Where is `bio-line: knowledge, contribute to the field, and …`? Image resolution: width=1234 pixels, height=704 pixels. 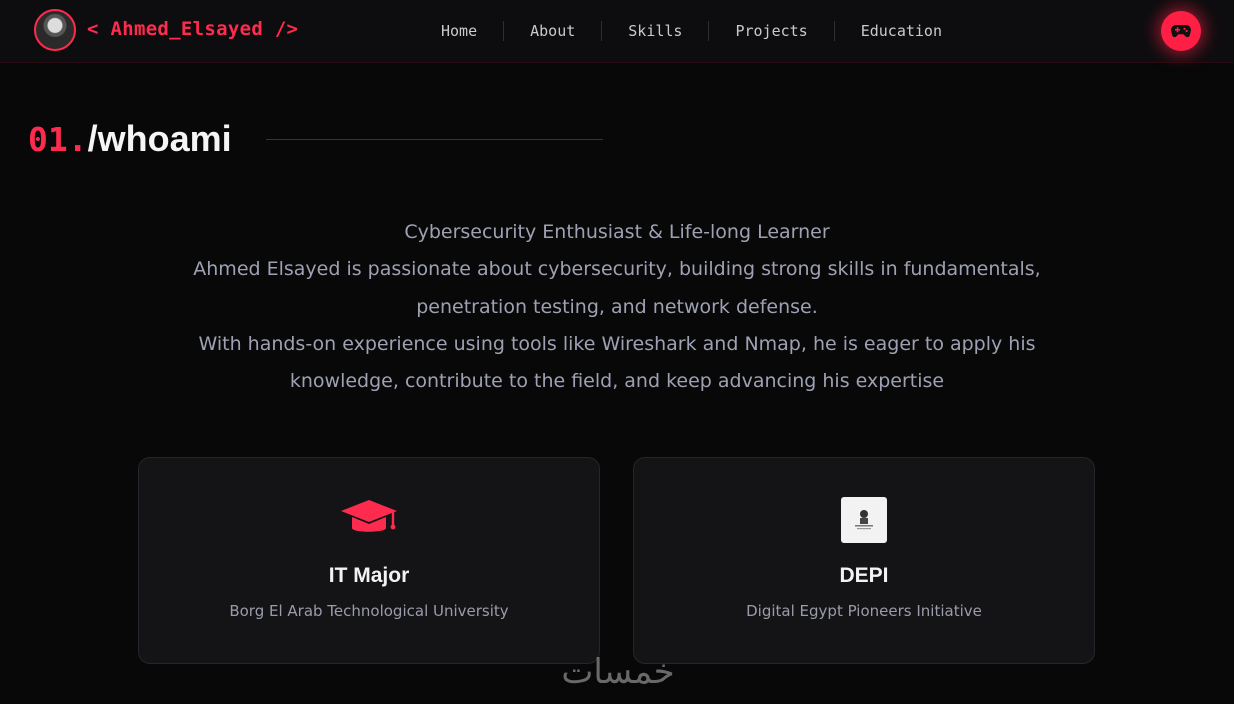 bio-line: knowledge, contribute to the field, and … is located at coordinates (617, 381).